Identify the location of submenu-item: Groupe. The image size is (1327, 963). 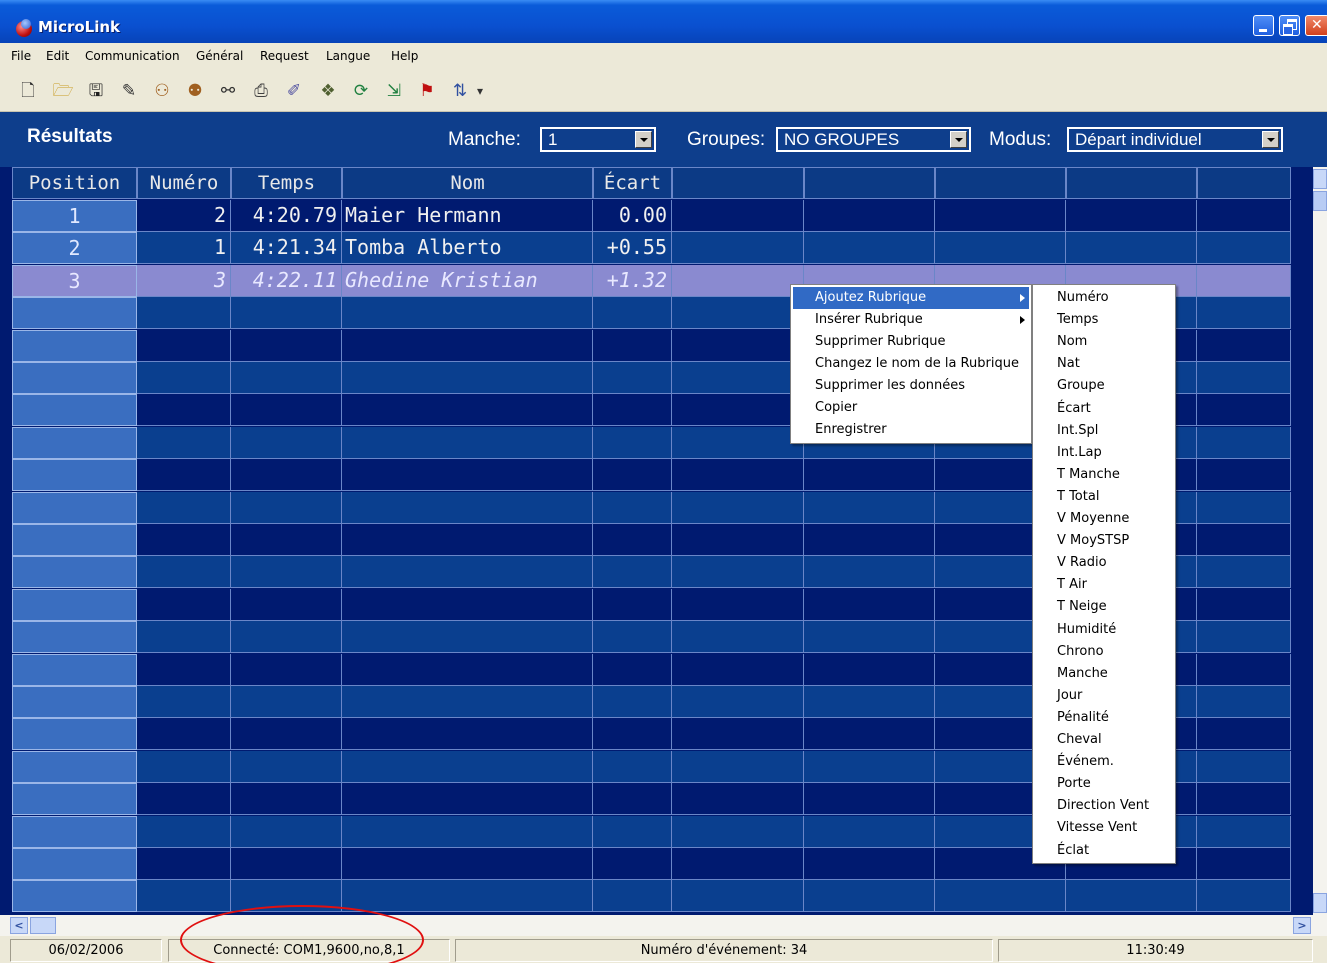
(1070, 386).